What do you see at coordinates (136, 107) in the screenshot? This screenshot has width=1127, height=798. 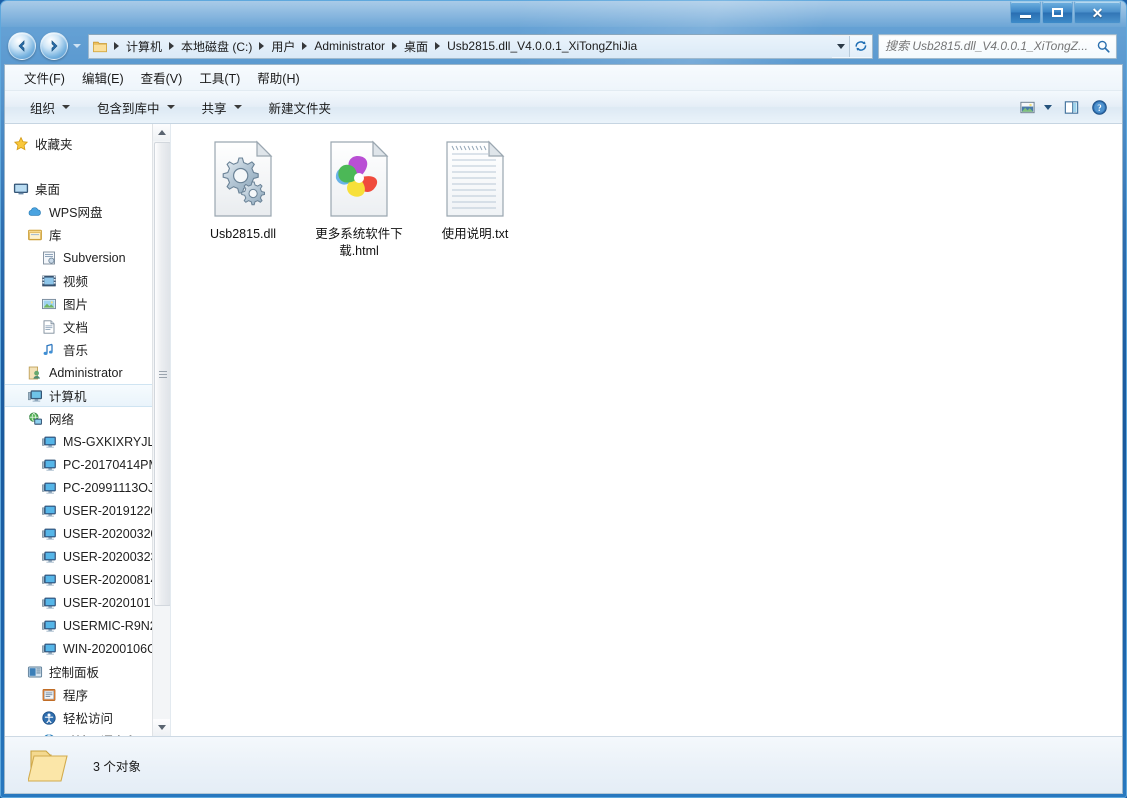 I see `include-in-library-button: 包含到库中` at bounding box center [136, 107].